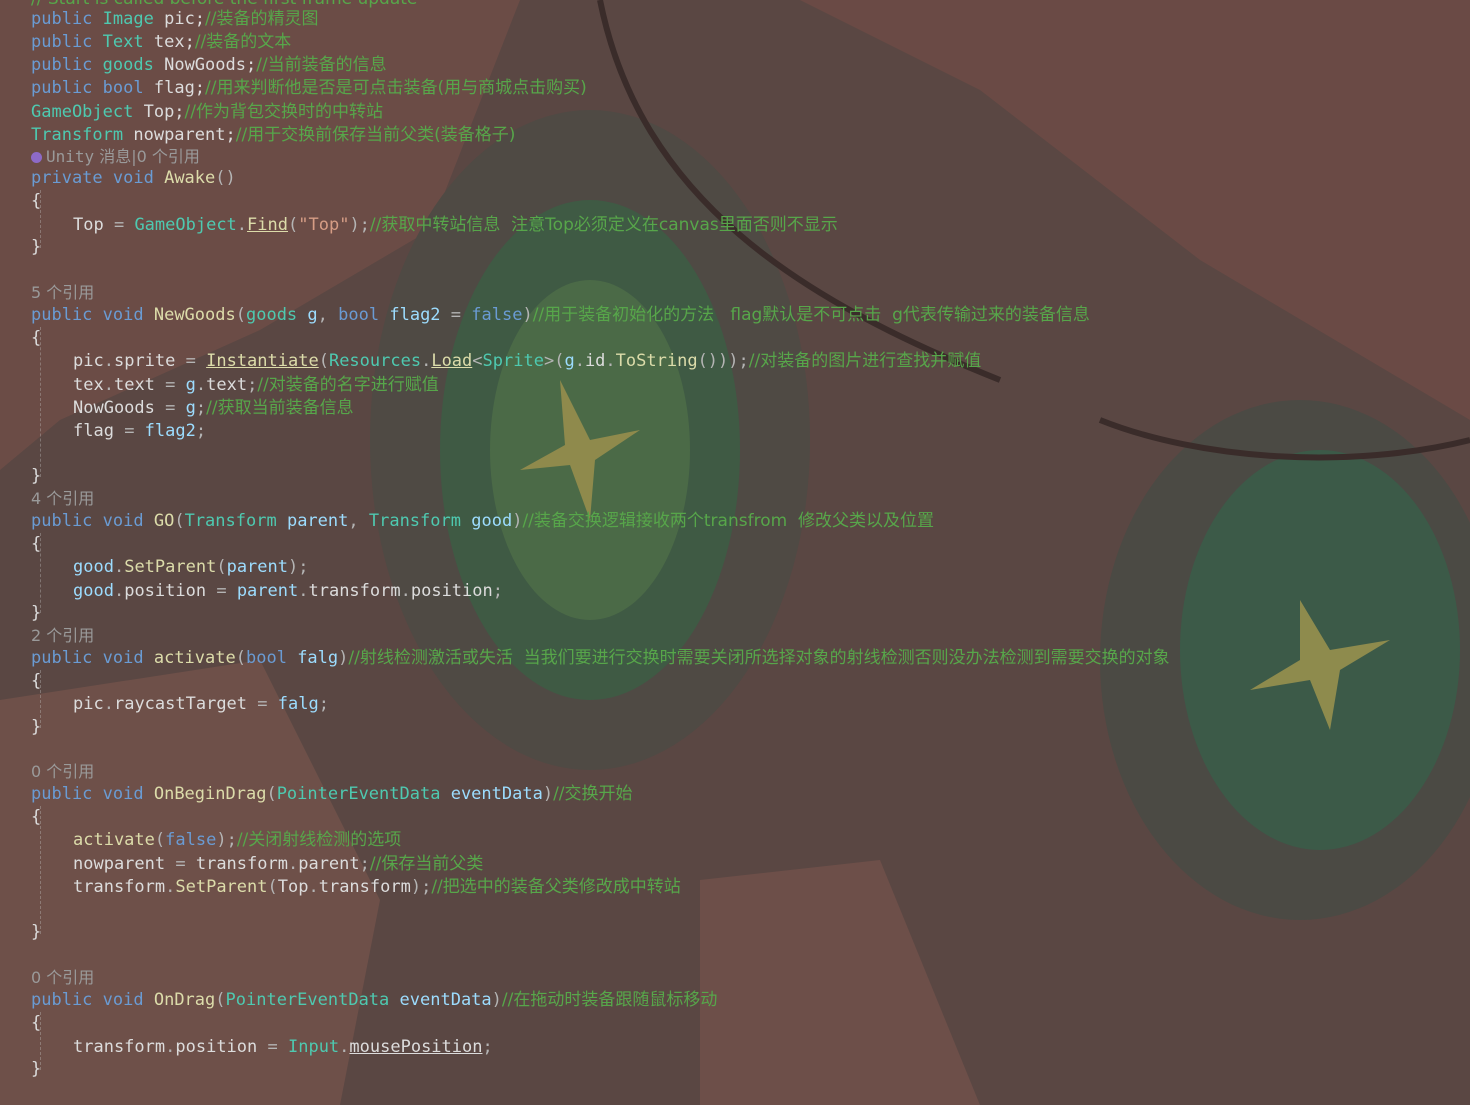 The width and height of the screenshot is (1470, 1105). What do you see at coordinates (416, 1047) in the screenshot?
I see `identifier: mousePosition` at bounding box center [416, 1047].